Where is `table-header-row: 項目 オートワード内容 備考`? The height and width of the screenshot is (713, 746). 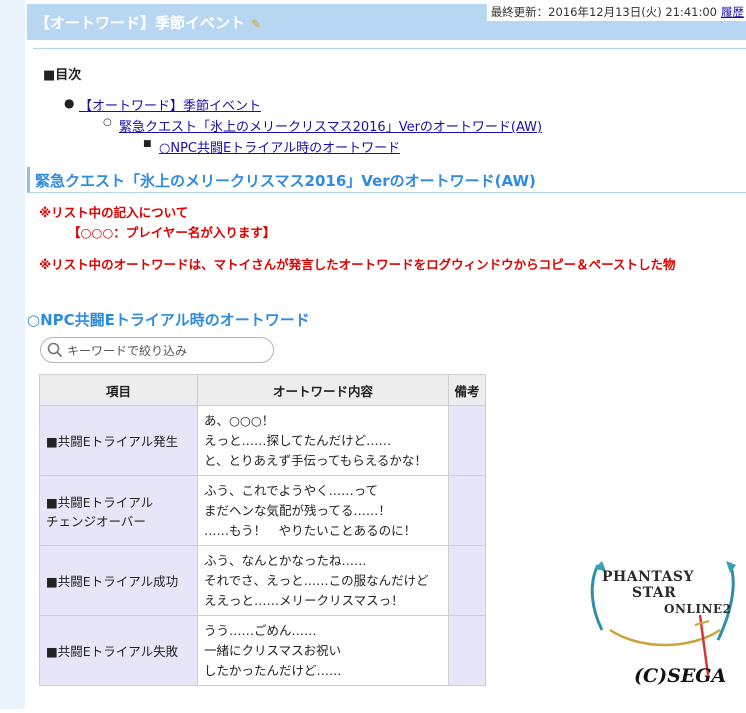 table-header-row: 項目 オートワード内容 備考 is located at coordinates (262, 390).